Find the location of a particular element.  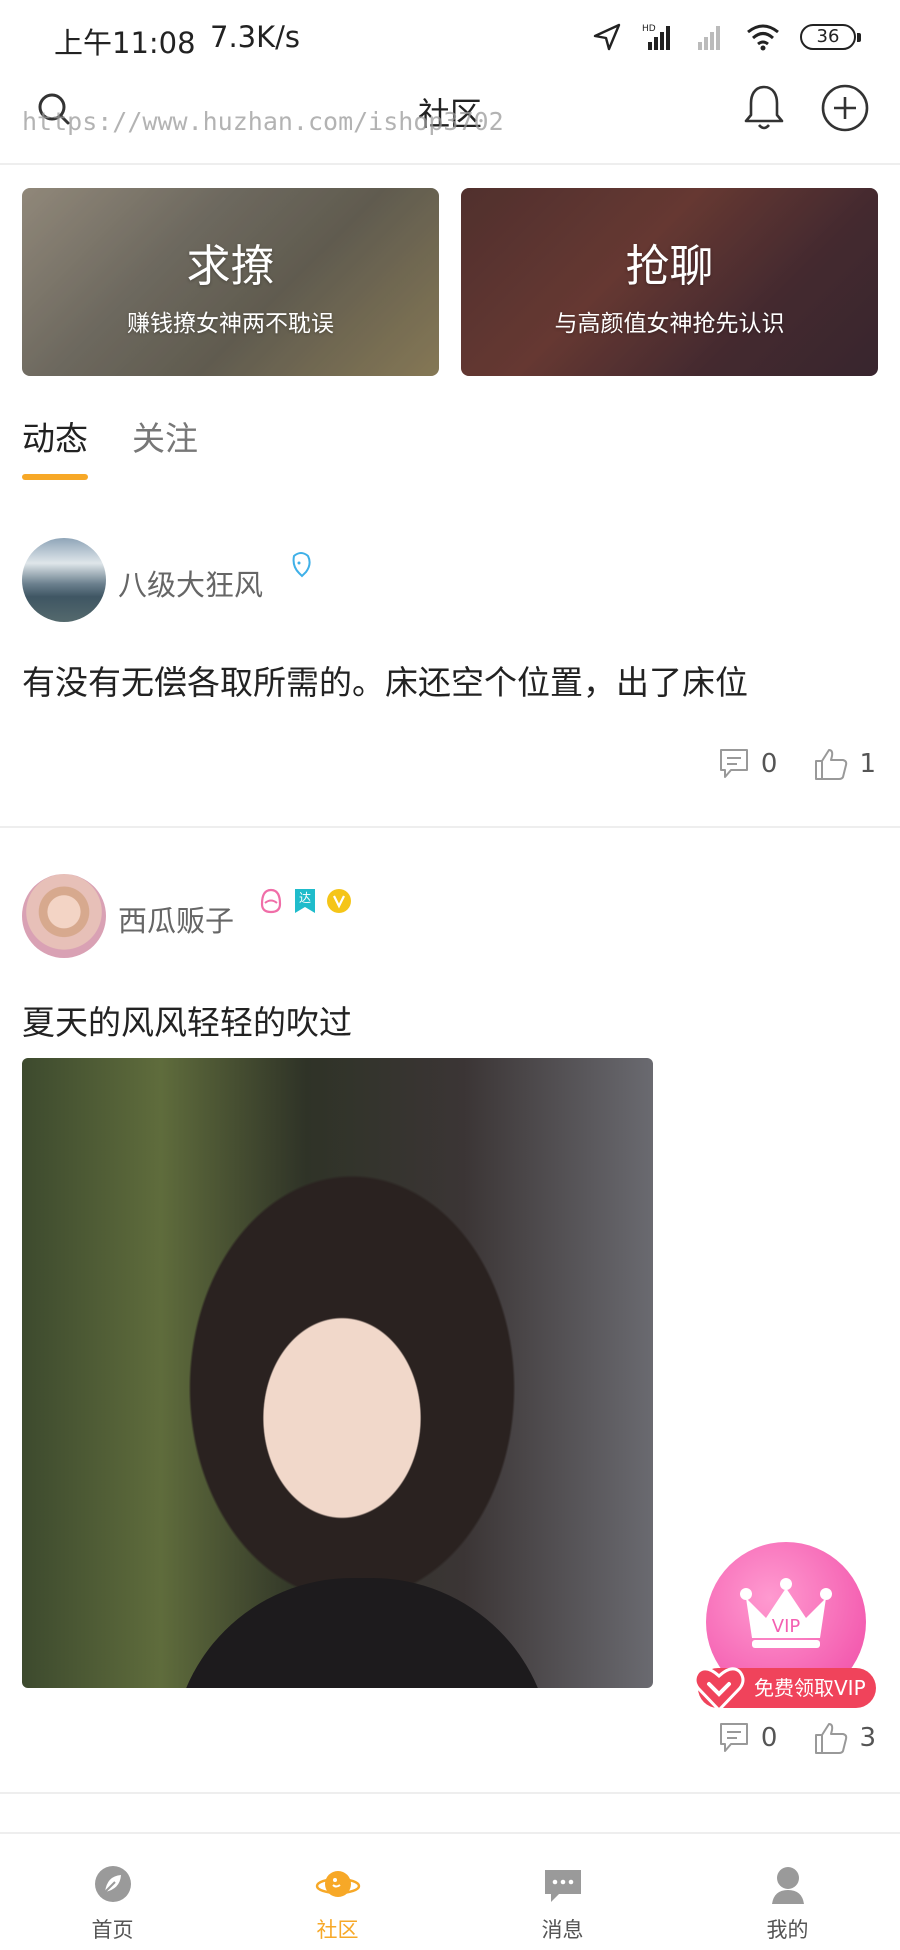

vip-badge-text: VIP is located at coordinates (786, 1626).